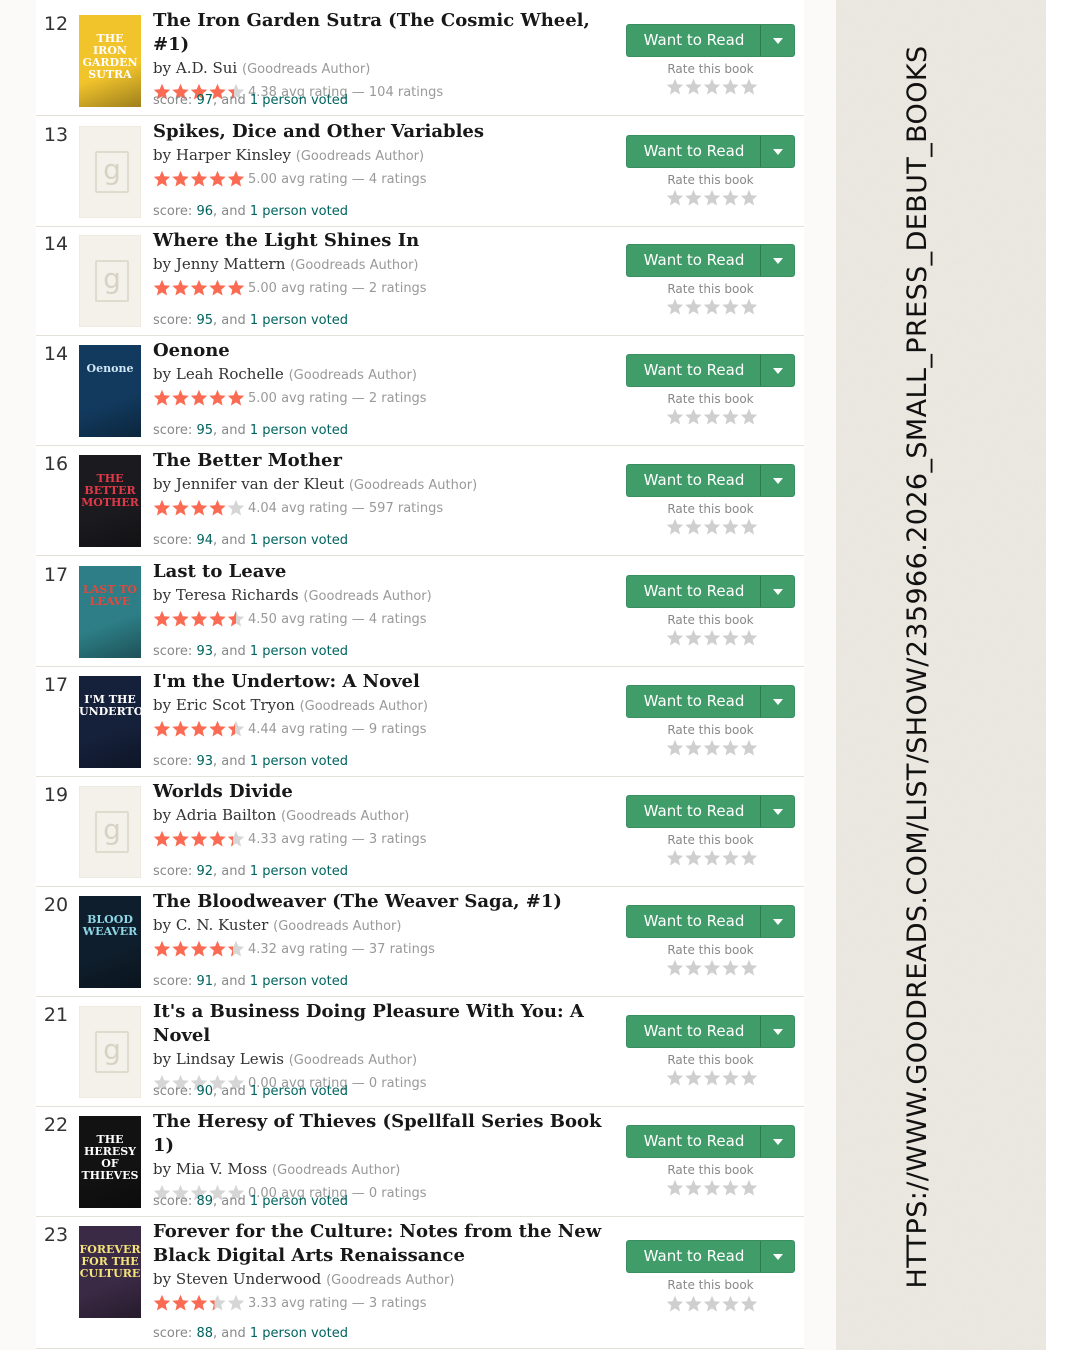 This screenshot has width=1080, height=1357. I want to click on score-link: 92, so click(204, 871).